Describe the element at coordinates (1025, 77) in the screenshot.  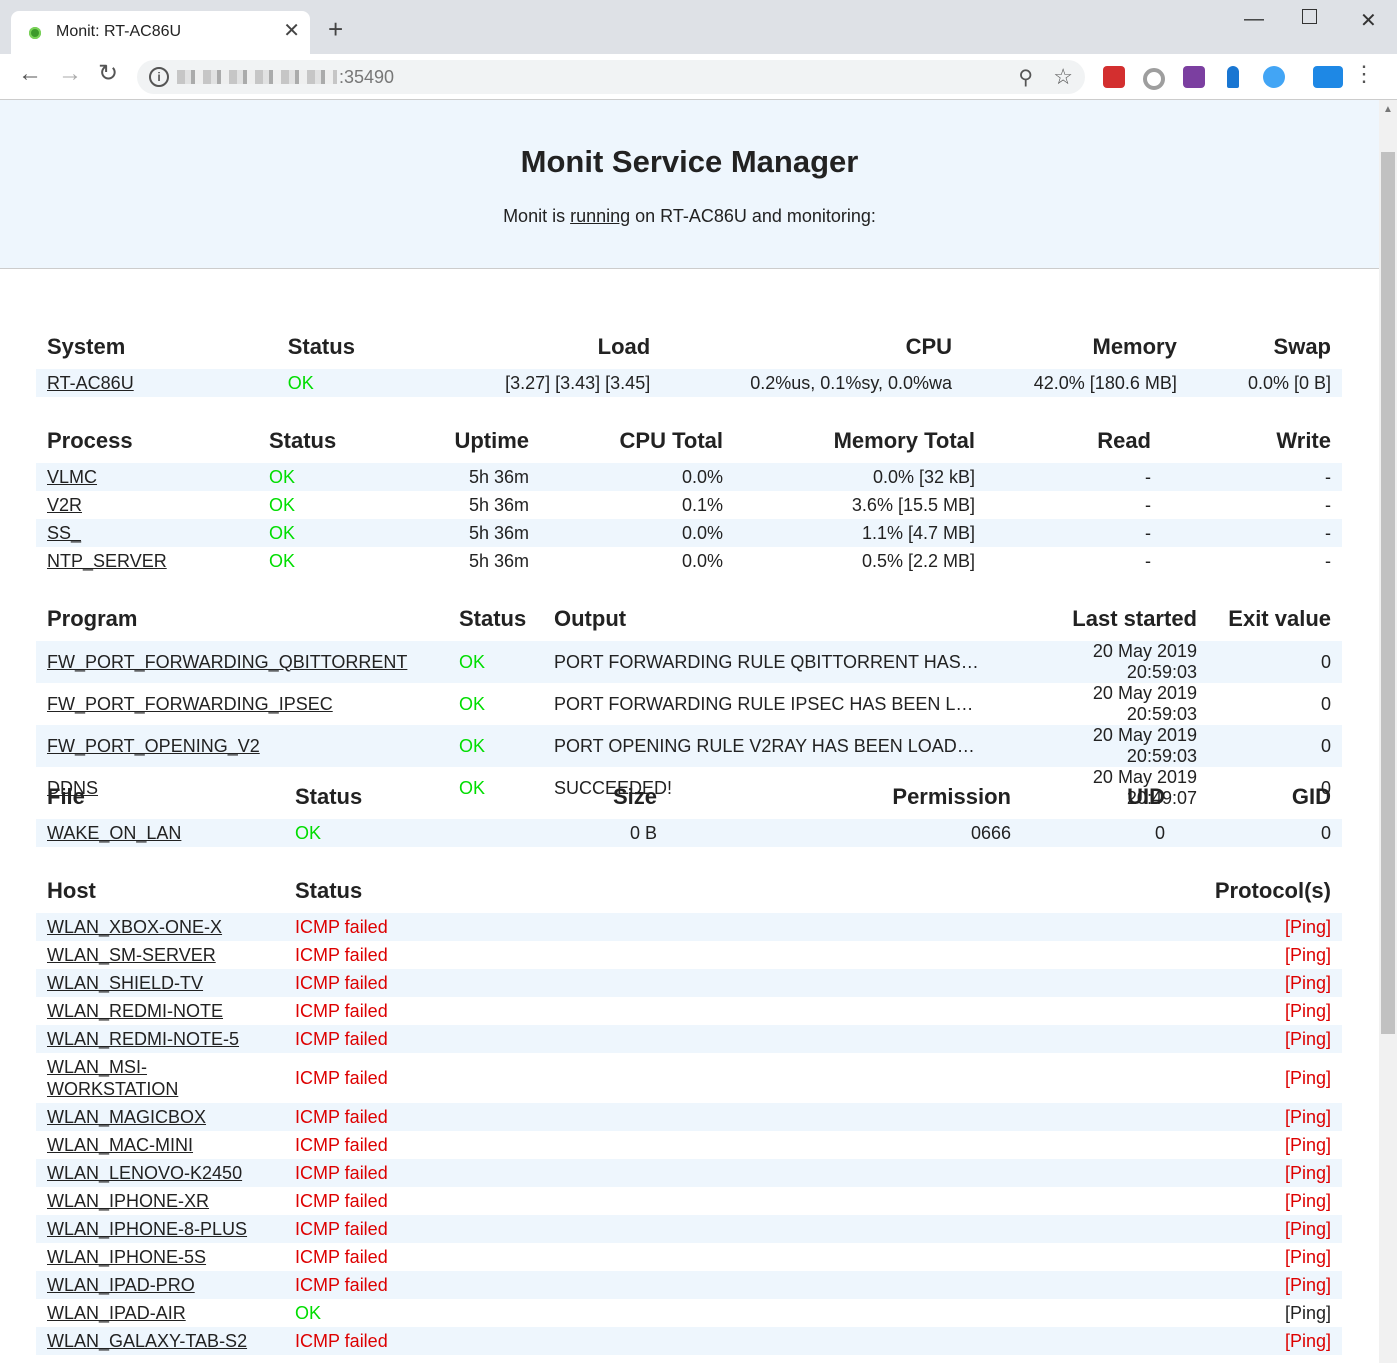
I see `zoom-icon: ⚲` at that location.